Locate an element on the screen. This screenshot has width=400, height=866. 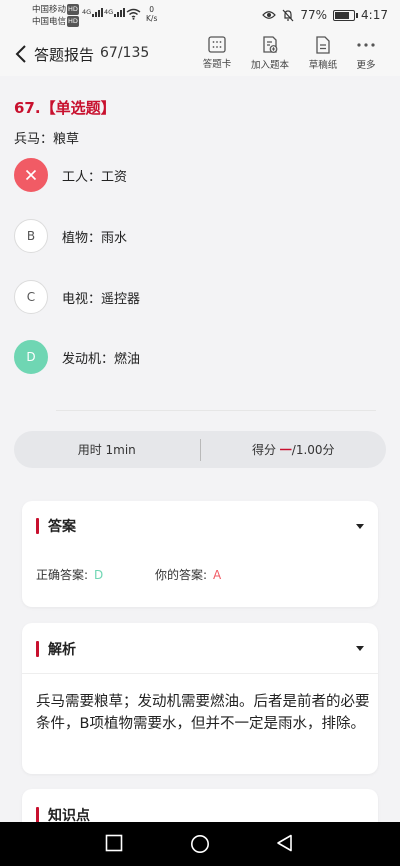
your-answer: 你的答案: A is located at coordinates (188, 574).